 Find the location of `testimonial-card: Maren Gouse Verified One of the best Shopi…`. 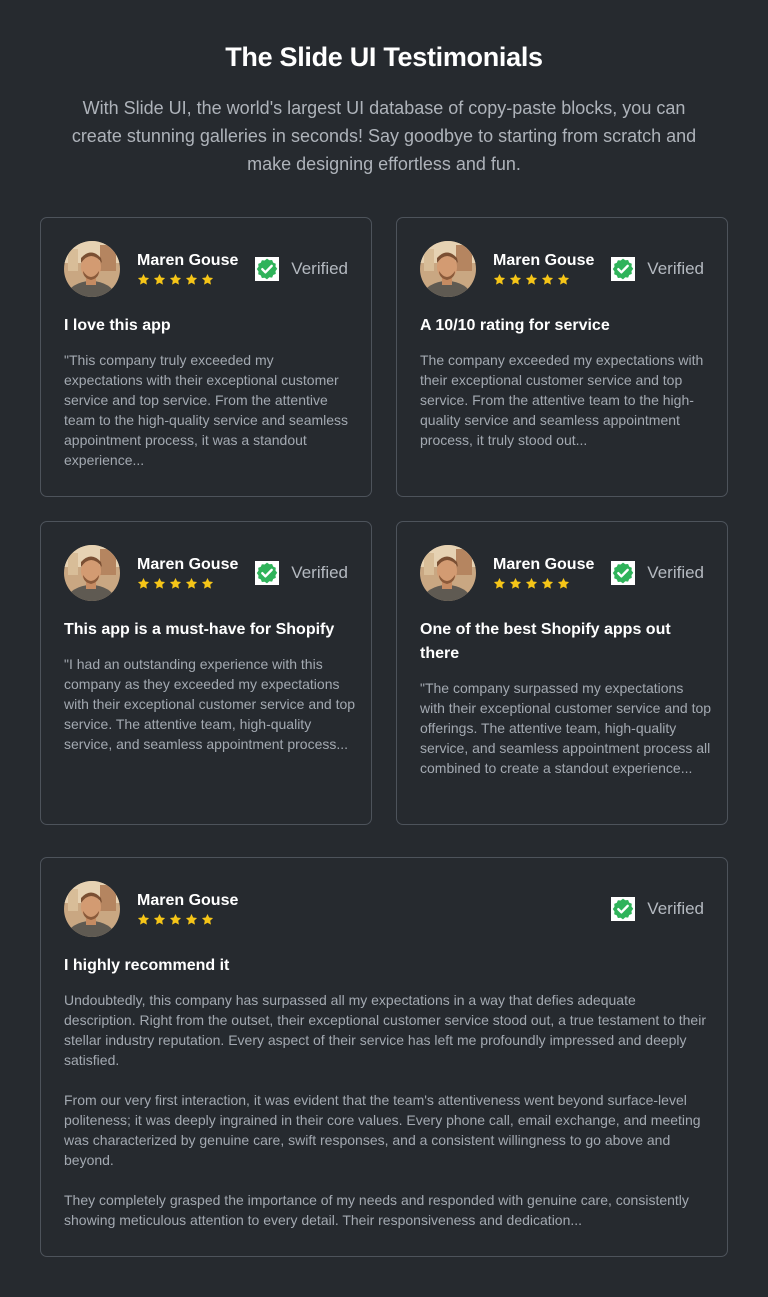

testimonial-card: Maren Gouse Verified One of the best Shopi… is located at coordinates (562, 673).